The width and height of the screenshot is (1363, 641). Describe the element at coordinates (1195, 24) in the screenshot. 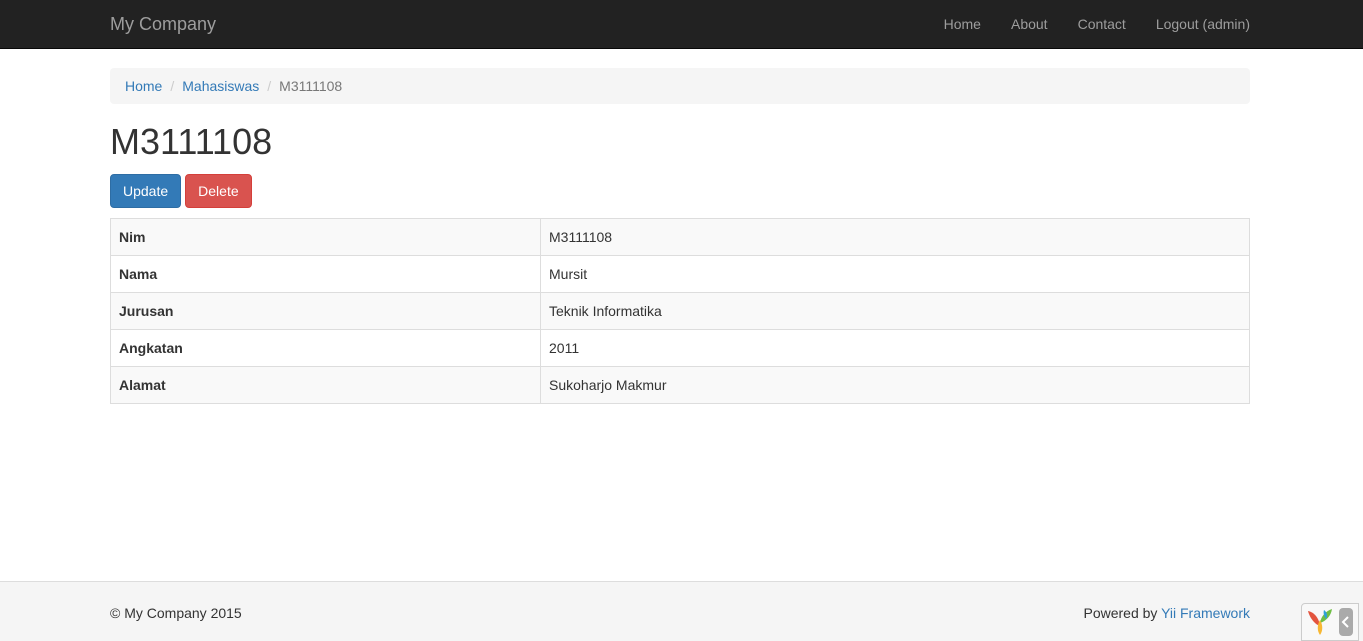

I see `nav-item-logout: Logout (admin)` at that location.